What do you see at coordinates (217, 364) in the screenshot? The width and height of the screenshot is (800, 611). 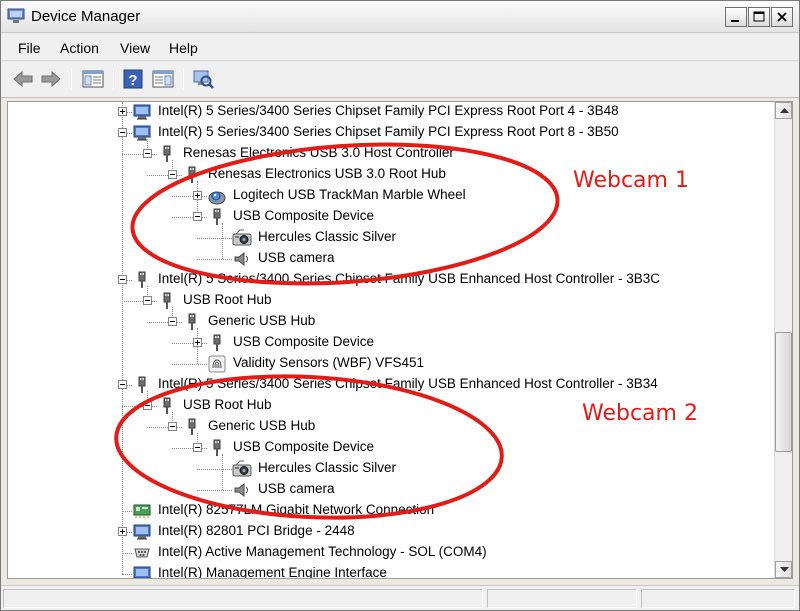 I see `fingerprint-icon` at bounding box center [217, 364].